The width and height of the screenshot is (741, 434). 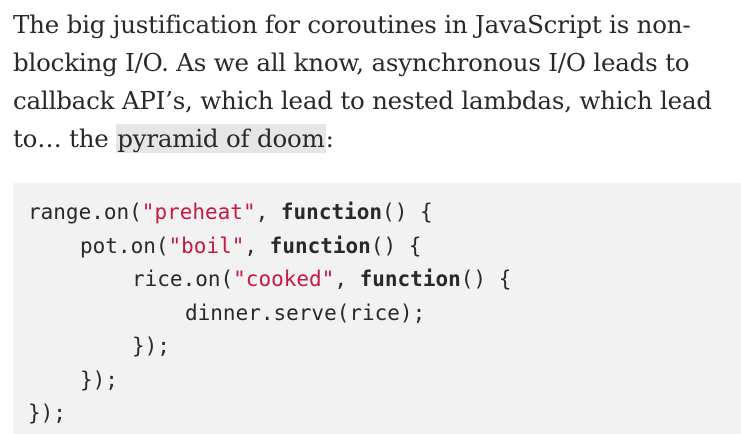 I want to click on code-string: "cooked", so click(x=284, y=279).